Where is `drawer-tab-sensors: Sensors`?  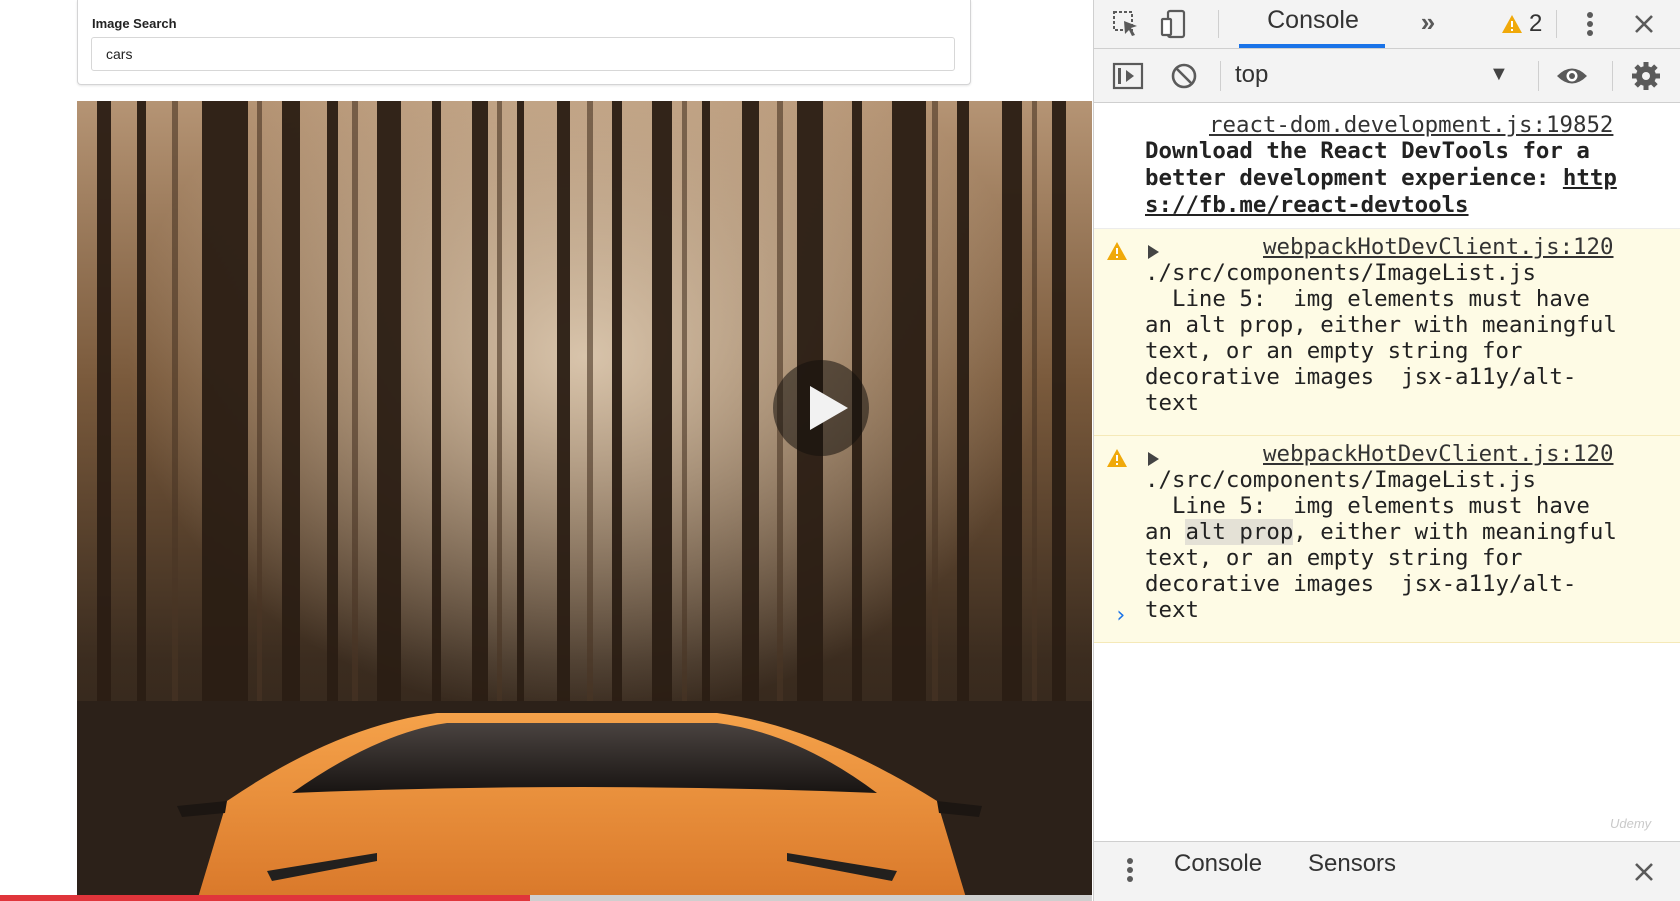 drawer-tab-sensors: Sensors is located at coordinates (1352, 864).